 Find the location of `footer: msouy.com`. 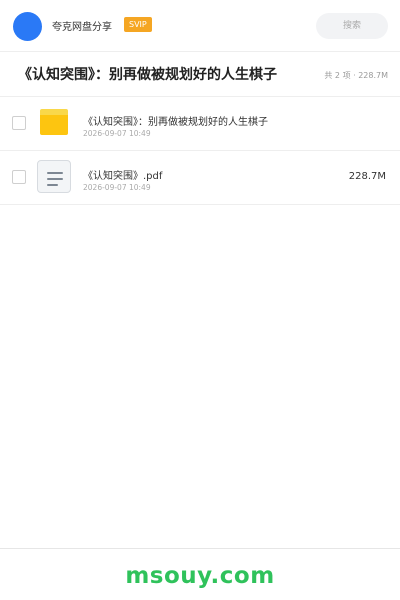

footer: msouy.com is located at coordinates (200, 574).